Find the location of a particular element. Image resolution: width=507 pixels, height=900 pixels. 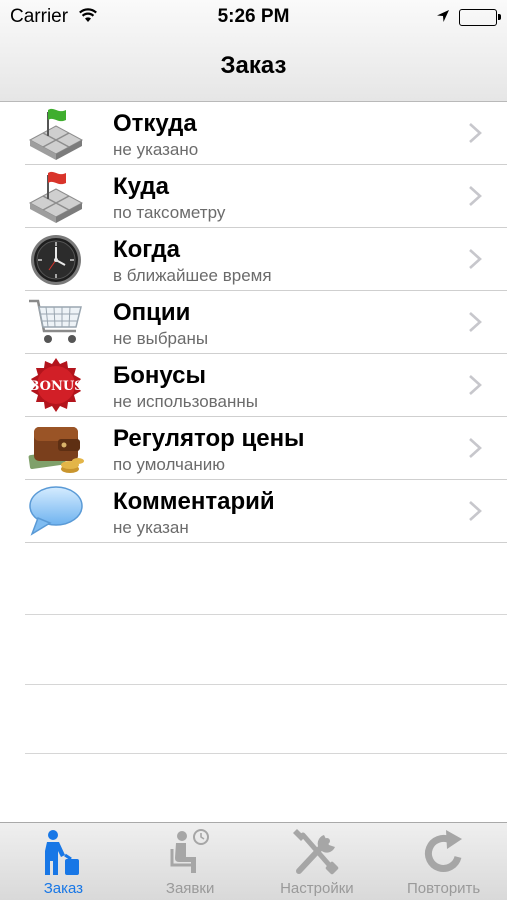

row-title: Комментарий is located at coordinates (194, 501).